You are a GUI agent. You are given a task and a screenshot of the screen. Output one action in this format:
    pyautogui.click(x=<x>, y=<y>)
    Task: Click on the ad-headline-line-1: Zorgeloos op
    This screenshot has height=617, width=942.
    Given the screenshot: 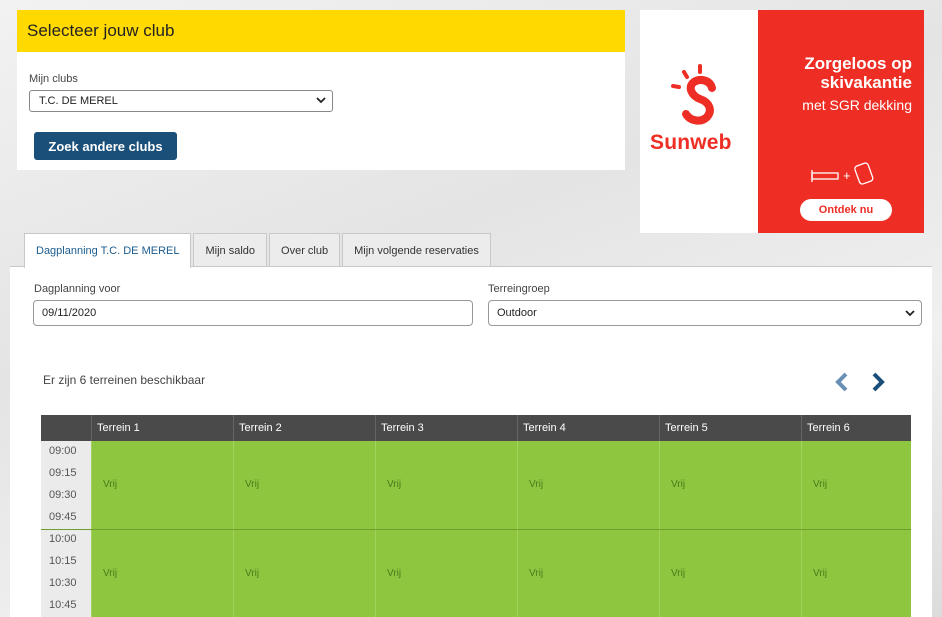 What is the action you would take?
    pyautogui.click(x=858, y=63)
    